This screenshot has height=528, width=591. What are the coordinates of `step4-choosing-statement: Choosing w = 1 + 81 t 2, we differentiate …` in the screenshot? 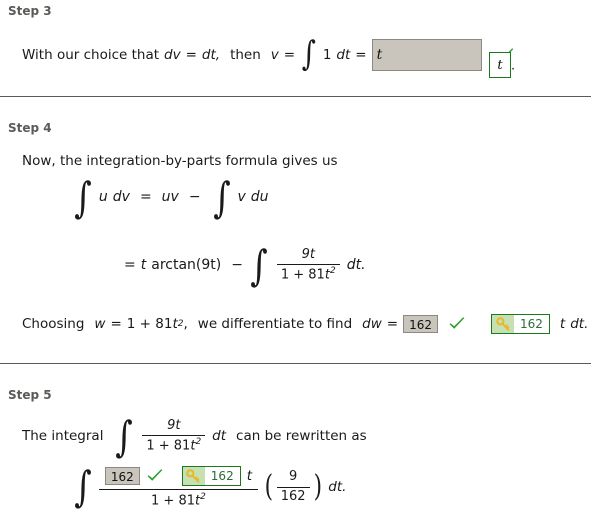 It's located at (305, 324).